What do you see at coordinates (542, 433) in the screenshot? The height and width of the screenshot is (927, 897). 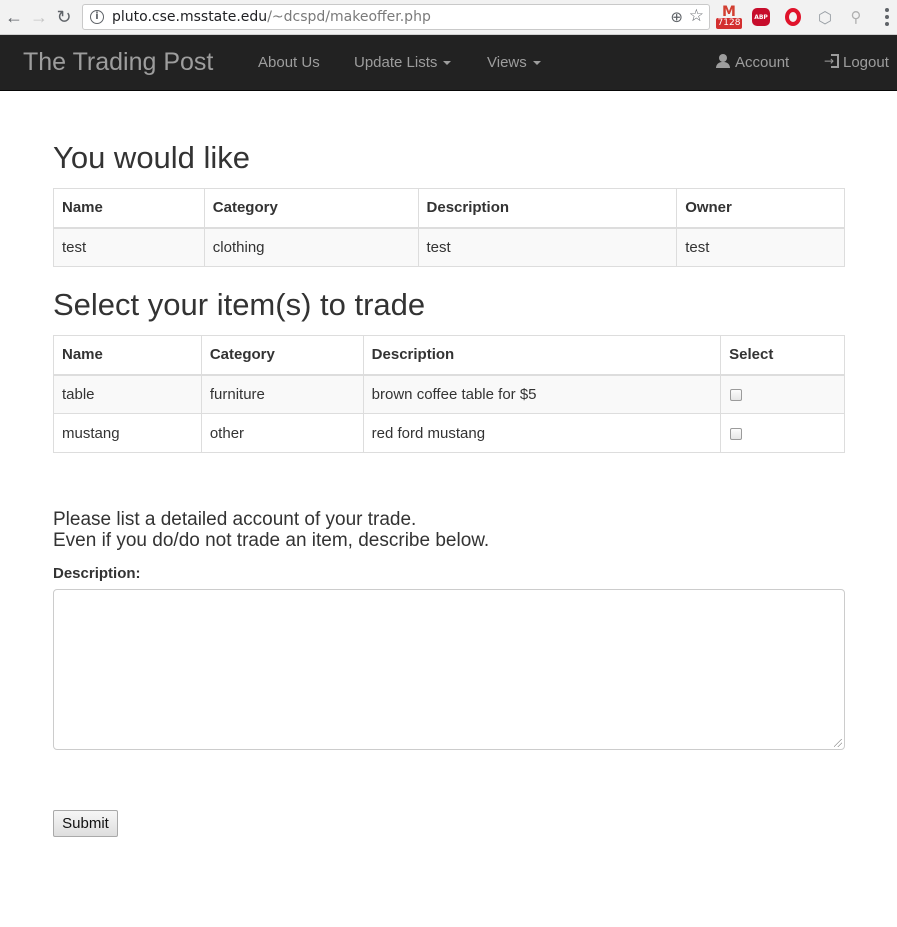 I see `cell-description: red ford mustang` at bounding box center [542, 433].